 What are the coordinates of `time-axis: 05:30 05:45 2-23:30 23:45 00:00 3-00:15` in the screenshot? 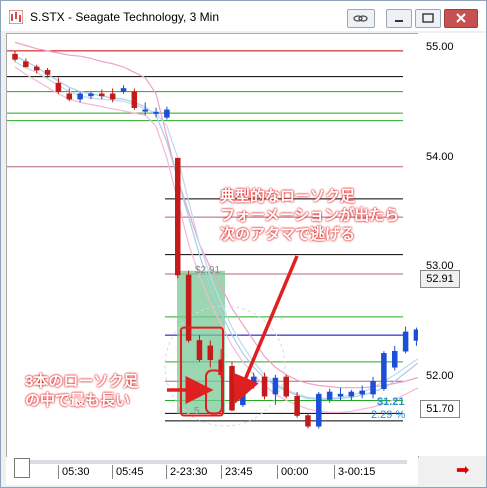 It's located at (212, 471).